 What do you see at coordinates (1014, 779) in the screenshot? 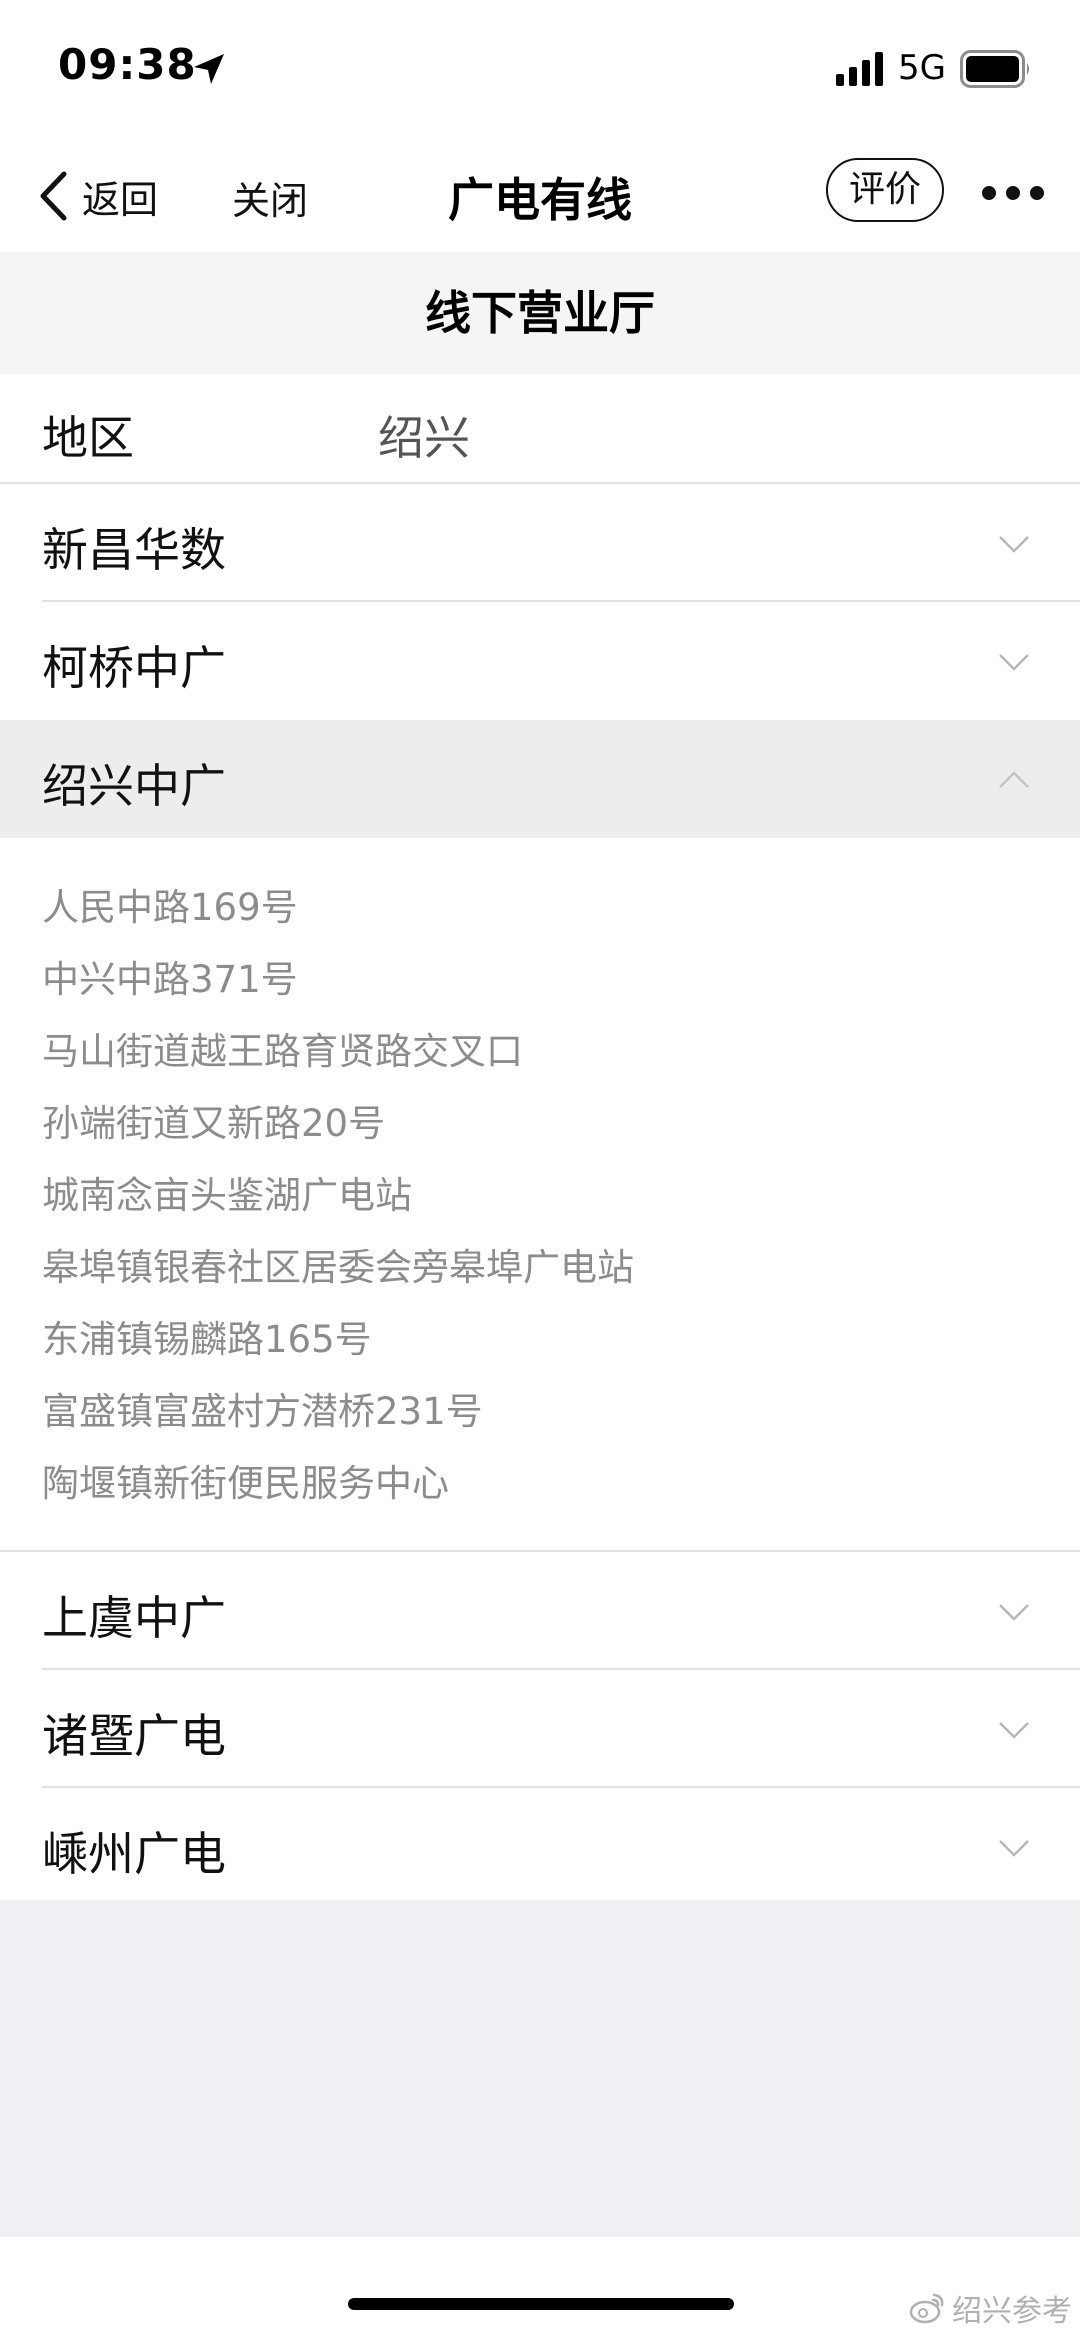
I see `chevron-up-icon` at bounding box center [1014, 779].